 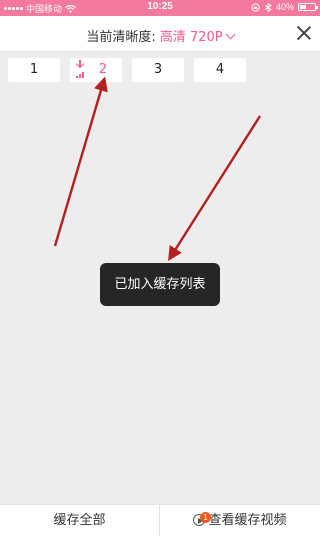 I want to click on chevron-down-icon, so click(x=230, y=34).